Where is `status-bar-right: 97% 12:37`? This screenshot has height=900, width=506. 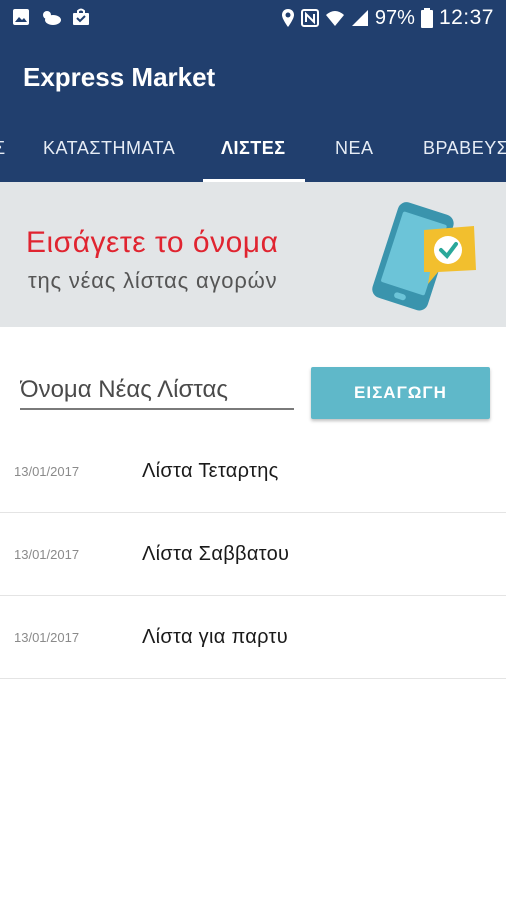
status-bar-right: 97% 12:37 is located at coordinates (387, 18).